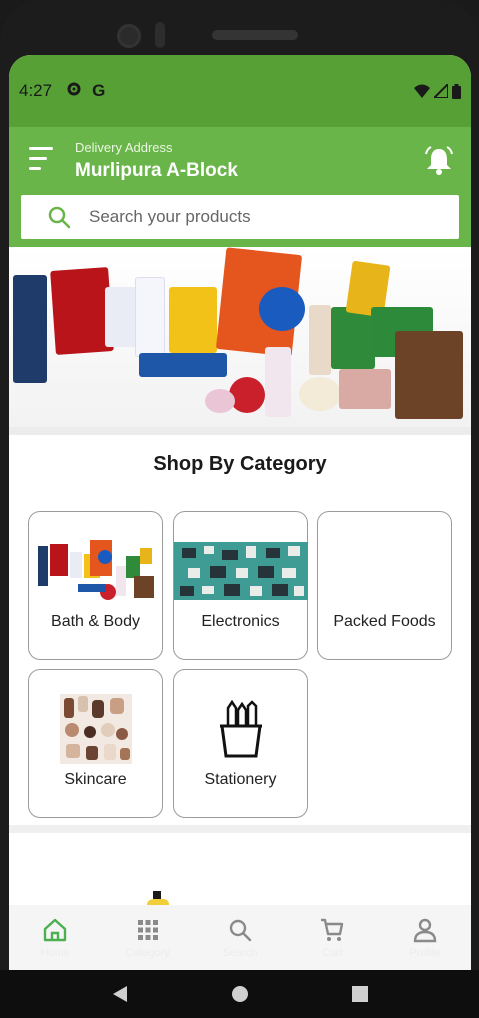 This screenshot has height=1018, width=479. Describe the element at coordinates (95, 779) in the screenshot. I see `category-label: Skincare` at that location.